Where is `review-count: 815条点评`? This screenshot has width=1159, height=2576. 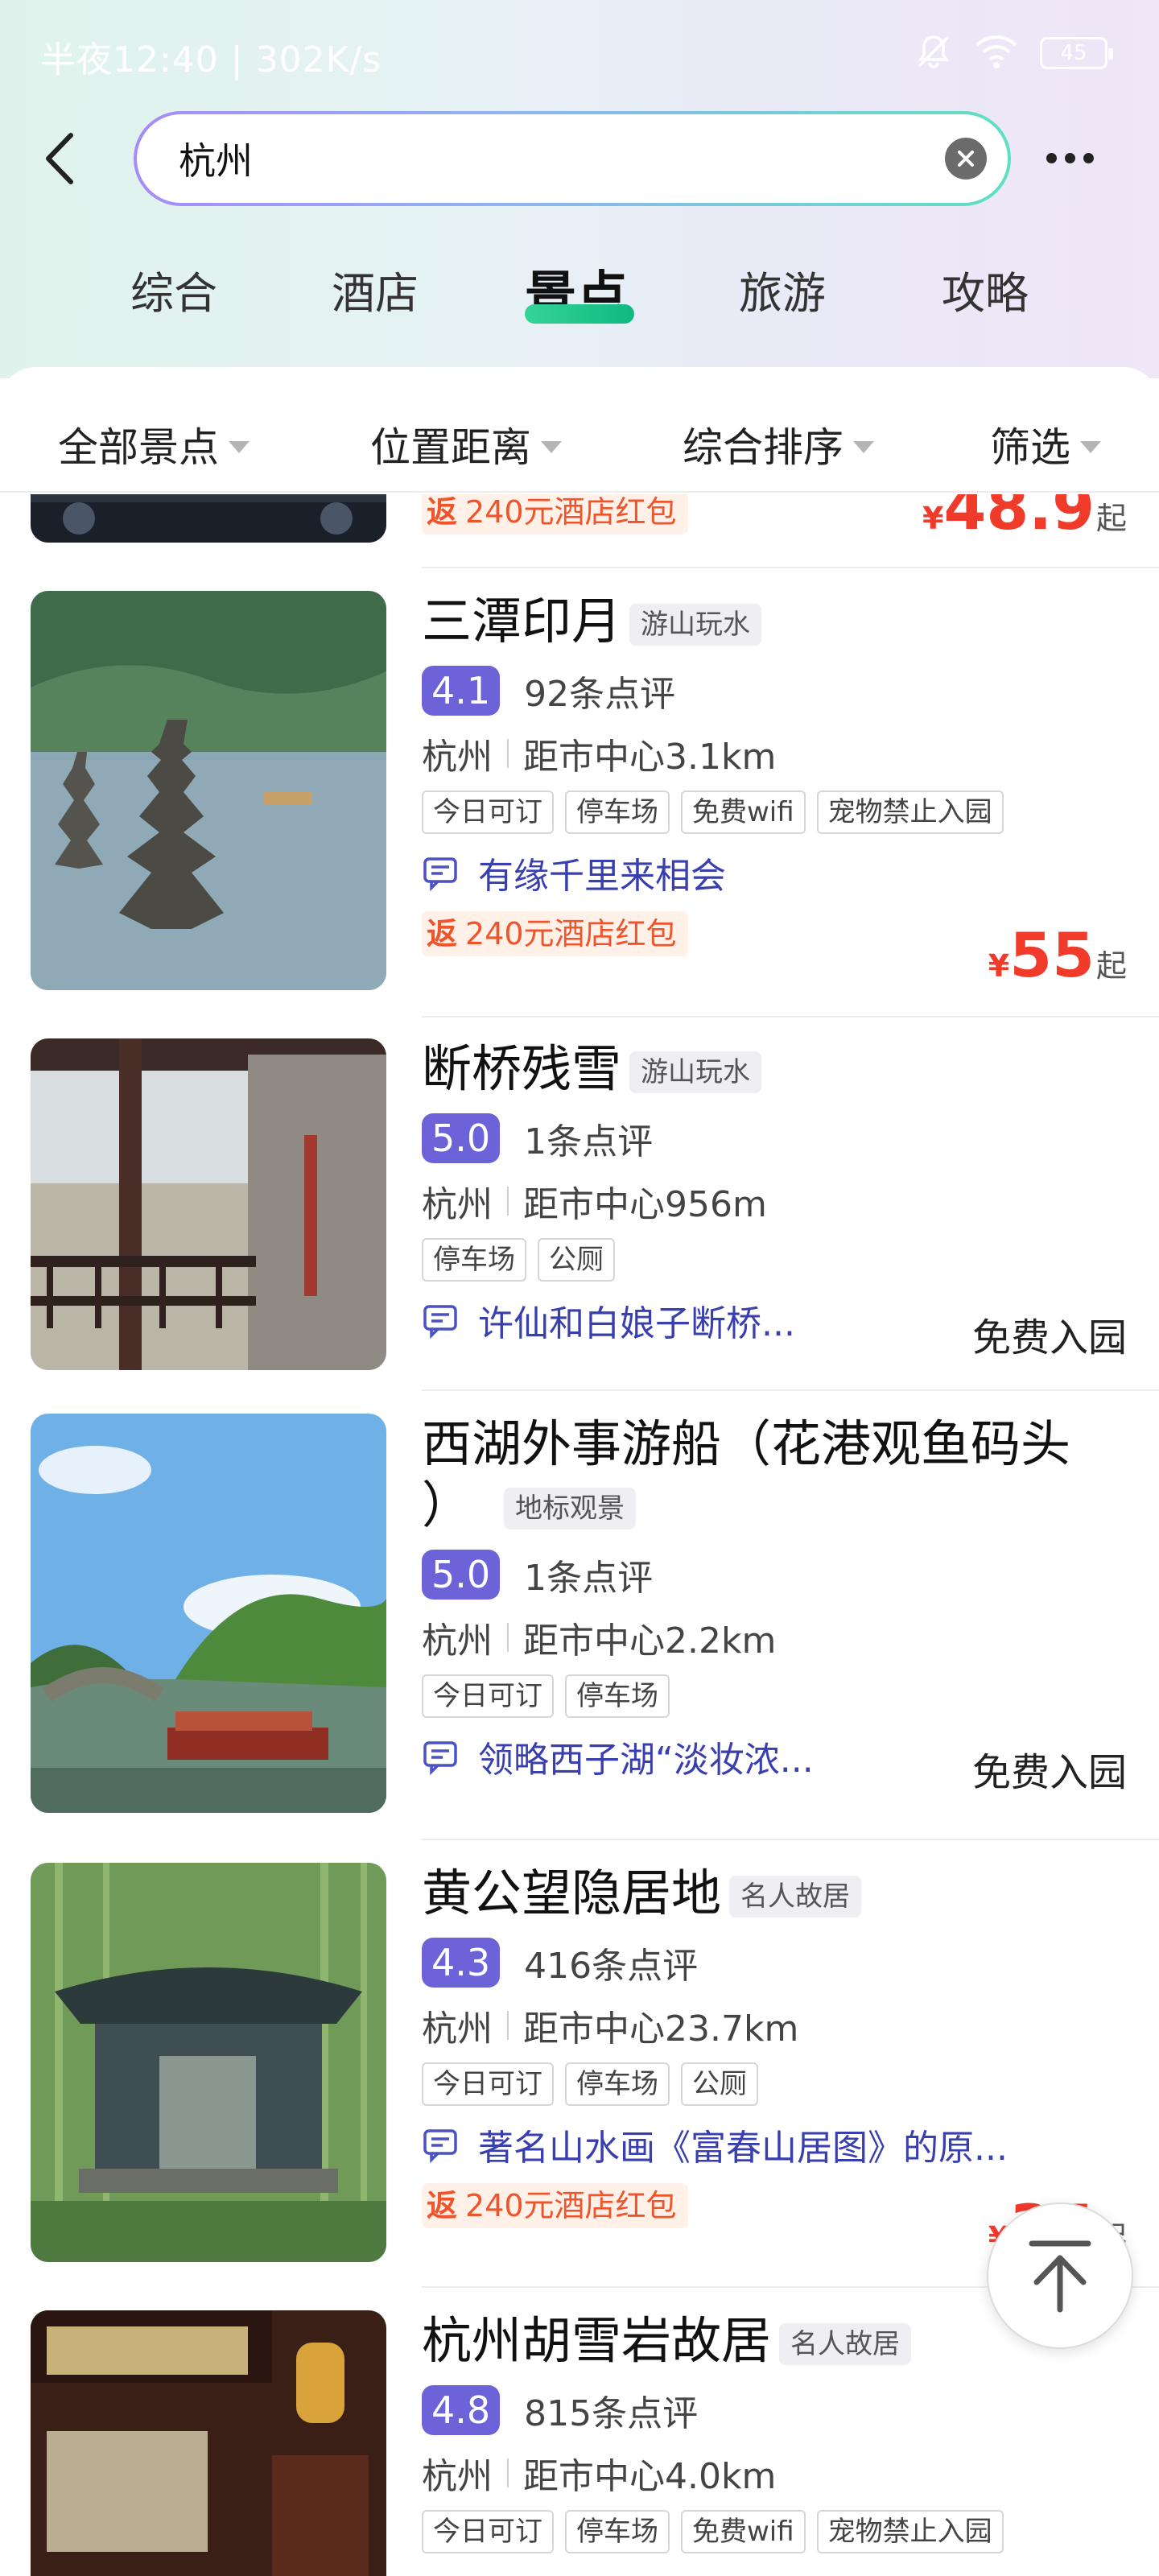 review-count: 815条点评 is located at coordinates (611, 2410).